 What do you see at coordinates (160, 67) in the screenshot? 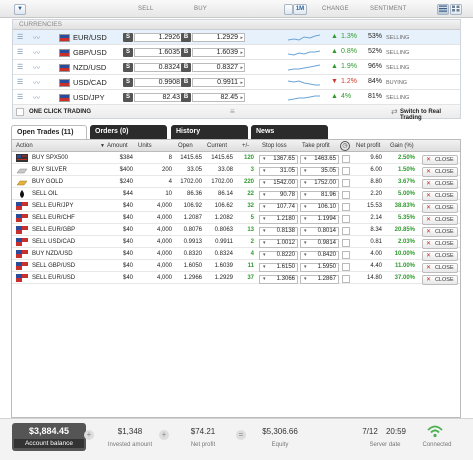
I see `sell-price: 0.8324` at bounding box center [160, 67].